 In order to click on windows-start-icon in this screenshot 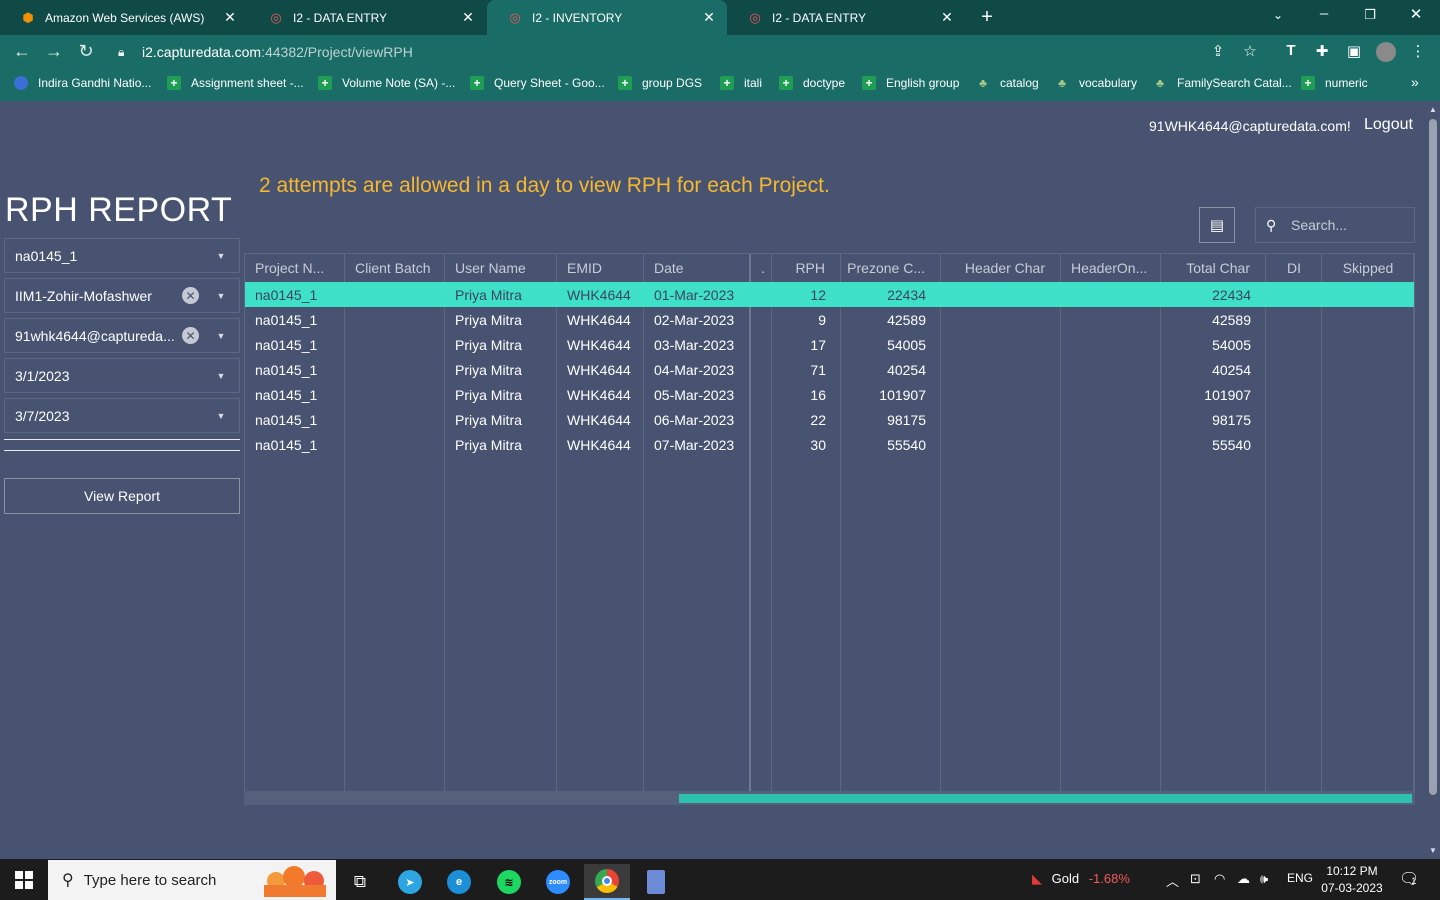, I will do `click(24, 880)`.